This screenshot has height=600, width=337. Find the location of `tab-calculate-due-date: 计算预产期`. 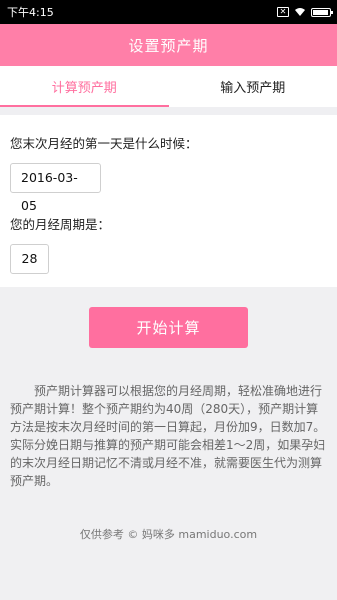

tab-calculate-due-date: 计算预产期 is located at coordinates (84, 86).